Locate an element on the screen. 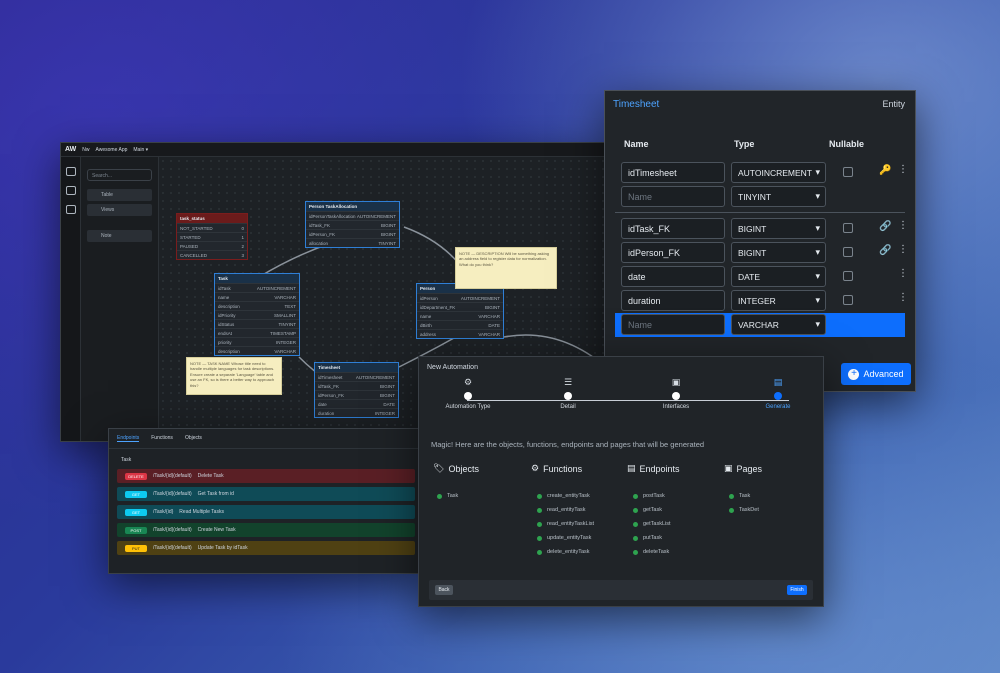 The width and height of the screenshot is (1000, 673). breadcrumb-app: Awesome App is located at coordinates (112, 150).